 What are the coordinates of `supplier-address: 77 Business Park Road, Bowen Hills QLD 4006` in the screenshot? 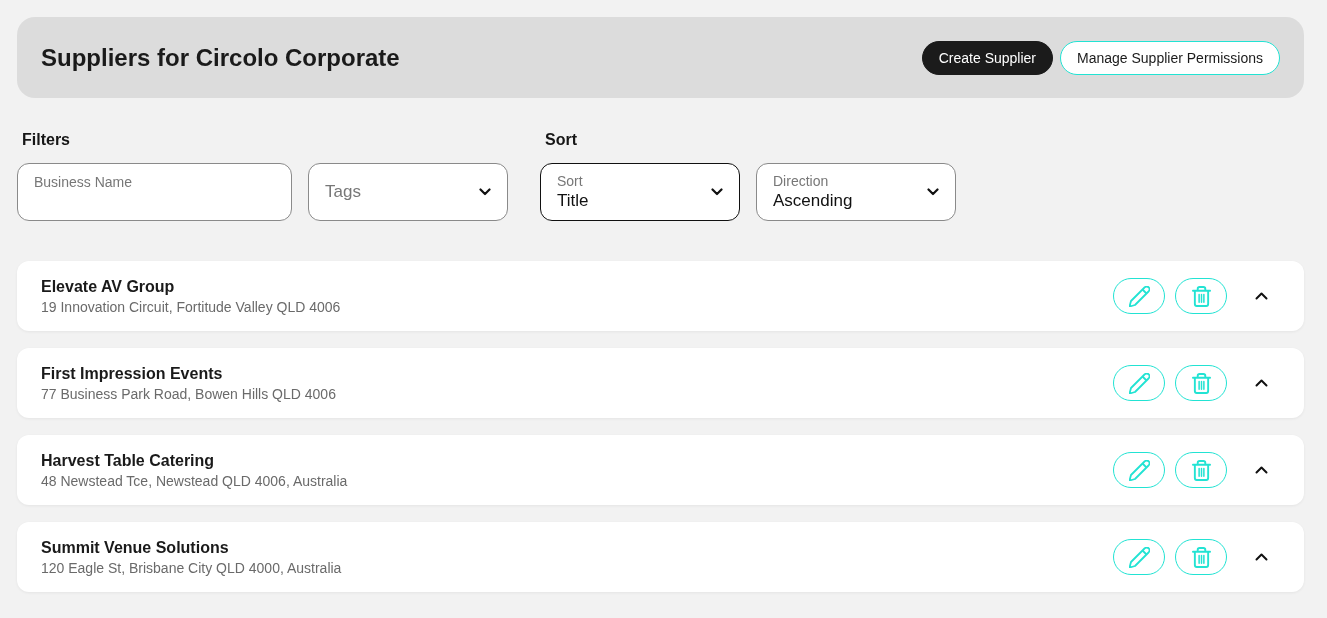 It's located at (188, 393).